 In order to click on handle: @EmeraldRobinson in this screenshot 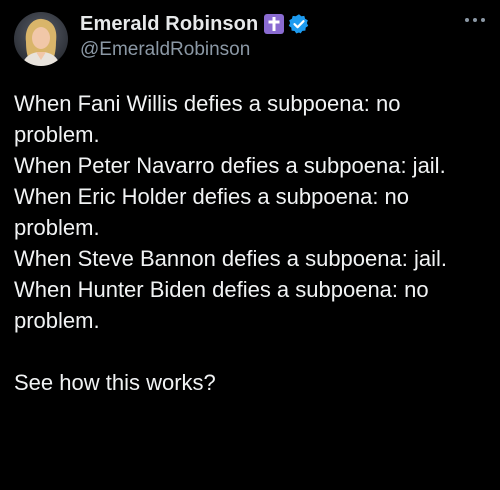, I will do `click(195, 50)`.